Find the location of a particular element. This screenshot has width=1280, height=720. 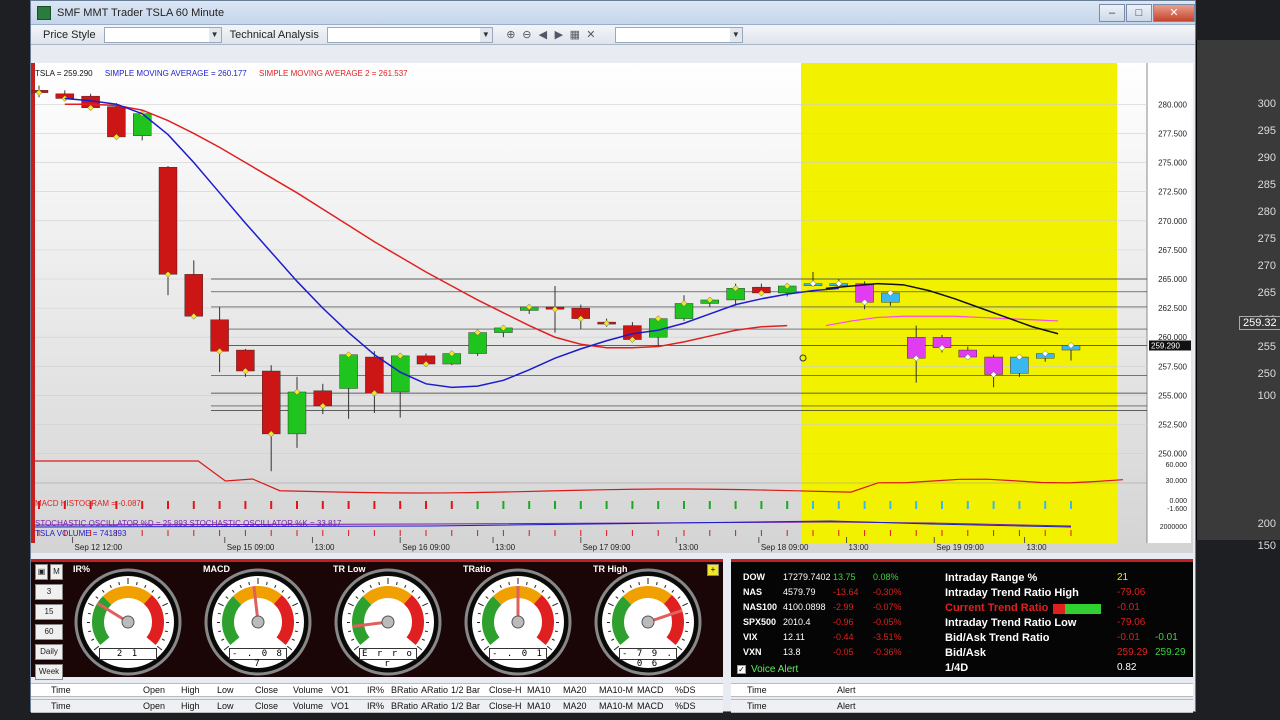

timeframe-button: 60 is located at coordinates (49, 632).